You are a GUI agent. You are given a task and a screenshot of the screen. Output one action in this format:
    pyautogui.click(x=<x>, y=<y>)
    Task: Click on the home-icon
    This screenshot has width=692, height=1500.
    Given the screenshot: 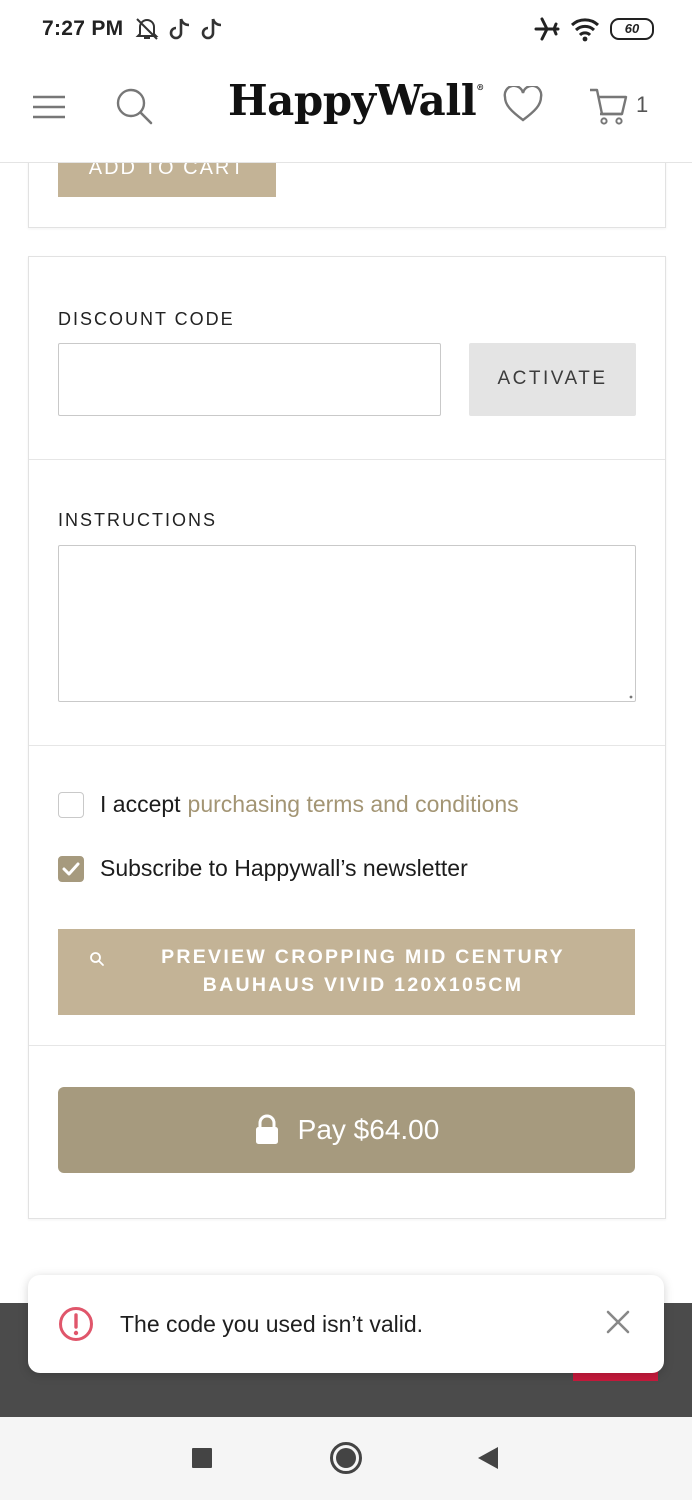 What is the action you would take?
    pyautogui.click(x=346, y=1458)
    